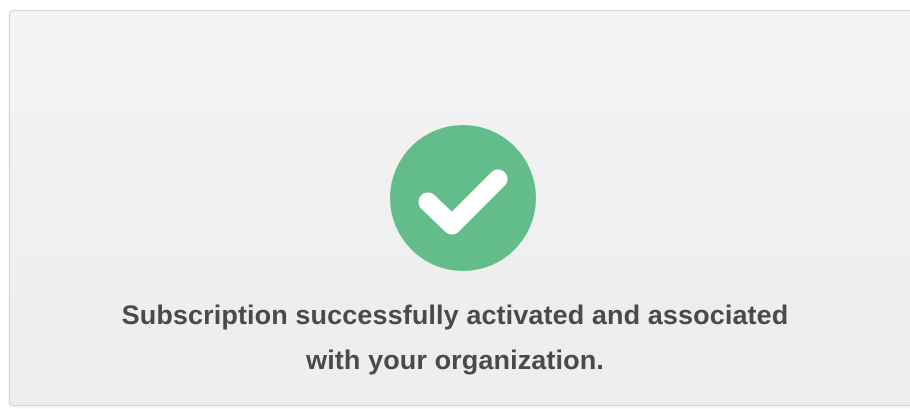  I want to click on check-circle-icon, so click(463, 198).